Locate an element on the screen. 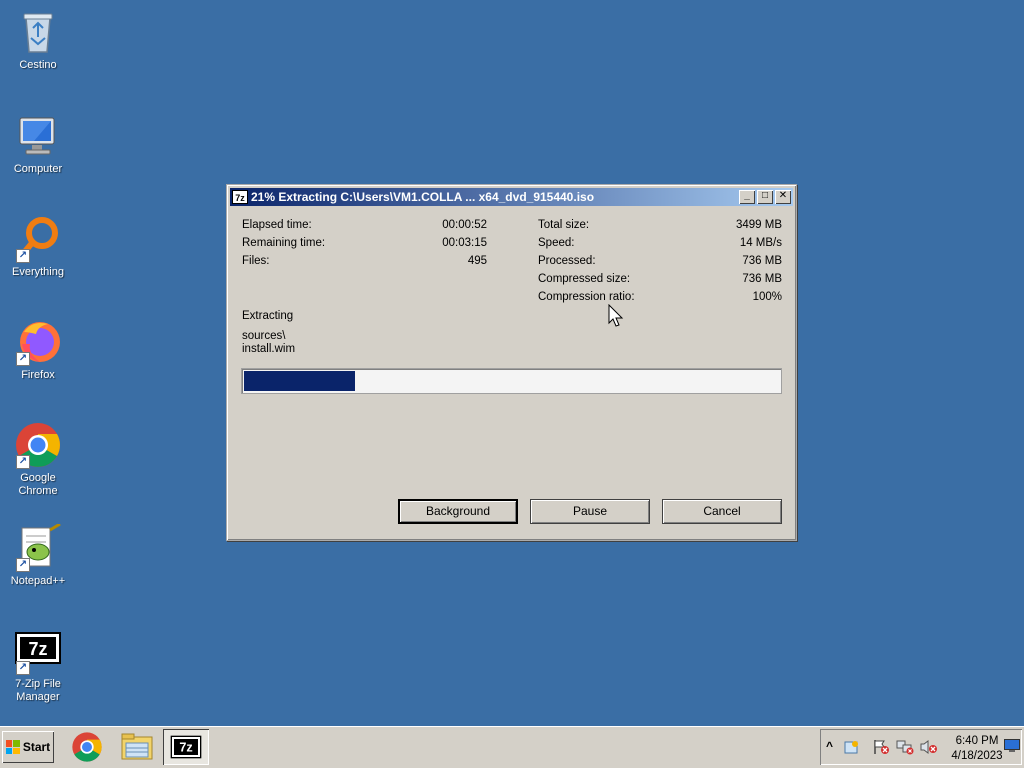 Image resolution: width=1024 pixels, height=768 pixels. file-explorer-icon is located at coordinates (137, 746).